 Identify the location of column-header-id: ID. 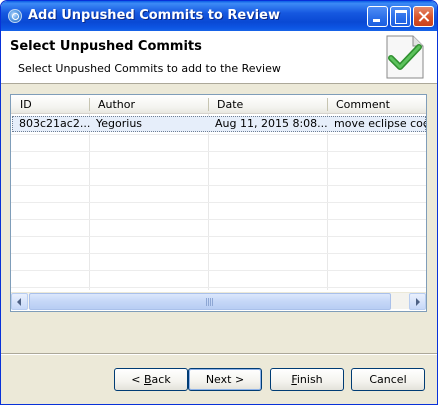
(50, 104).